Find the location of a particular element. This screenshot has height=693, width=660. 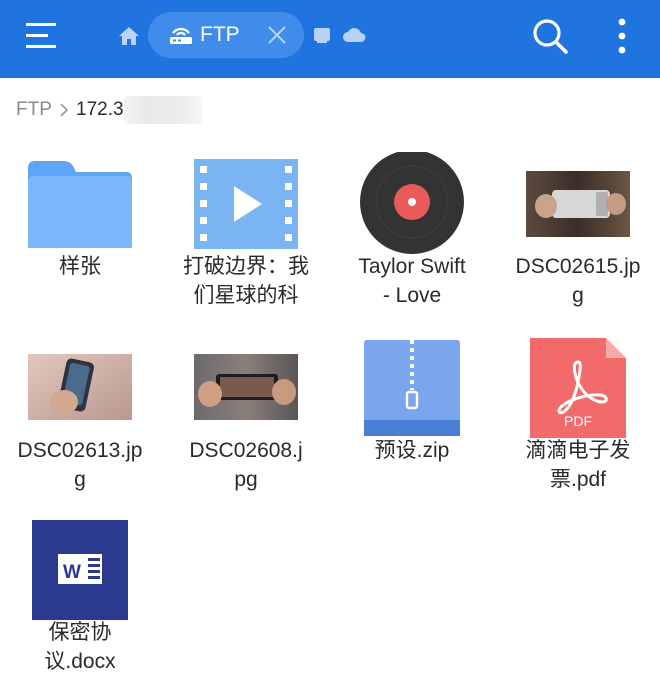

tab-ftp: FTP is located at coordinates (226, 35).